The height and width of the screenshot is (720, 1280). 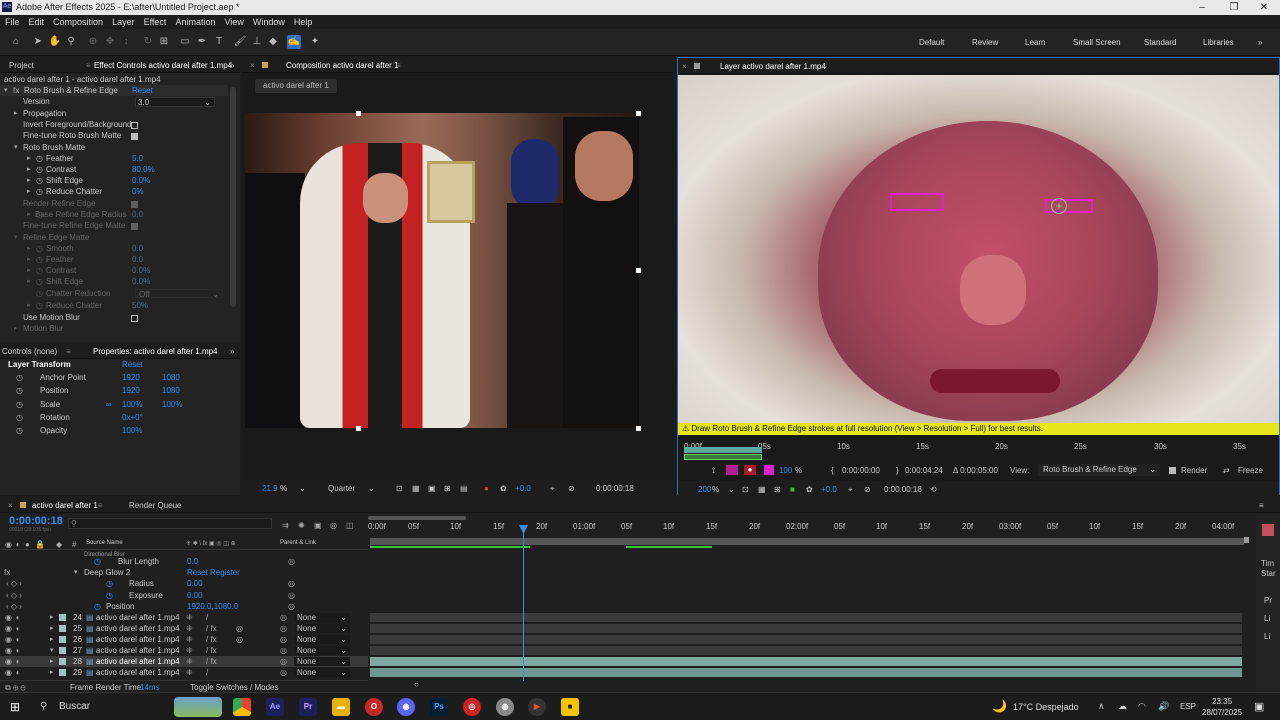 I want to click on workspace-standard: Standard, so click(x=1160, y=42).